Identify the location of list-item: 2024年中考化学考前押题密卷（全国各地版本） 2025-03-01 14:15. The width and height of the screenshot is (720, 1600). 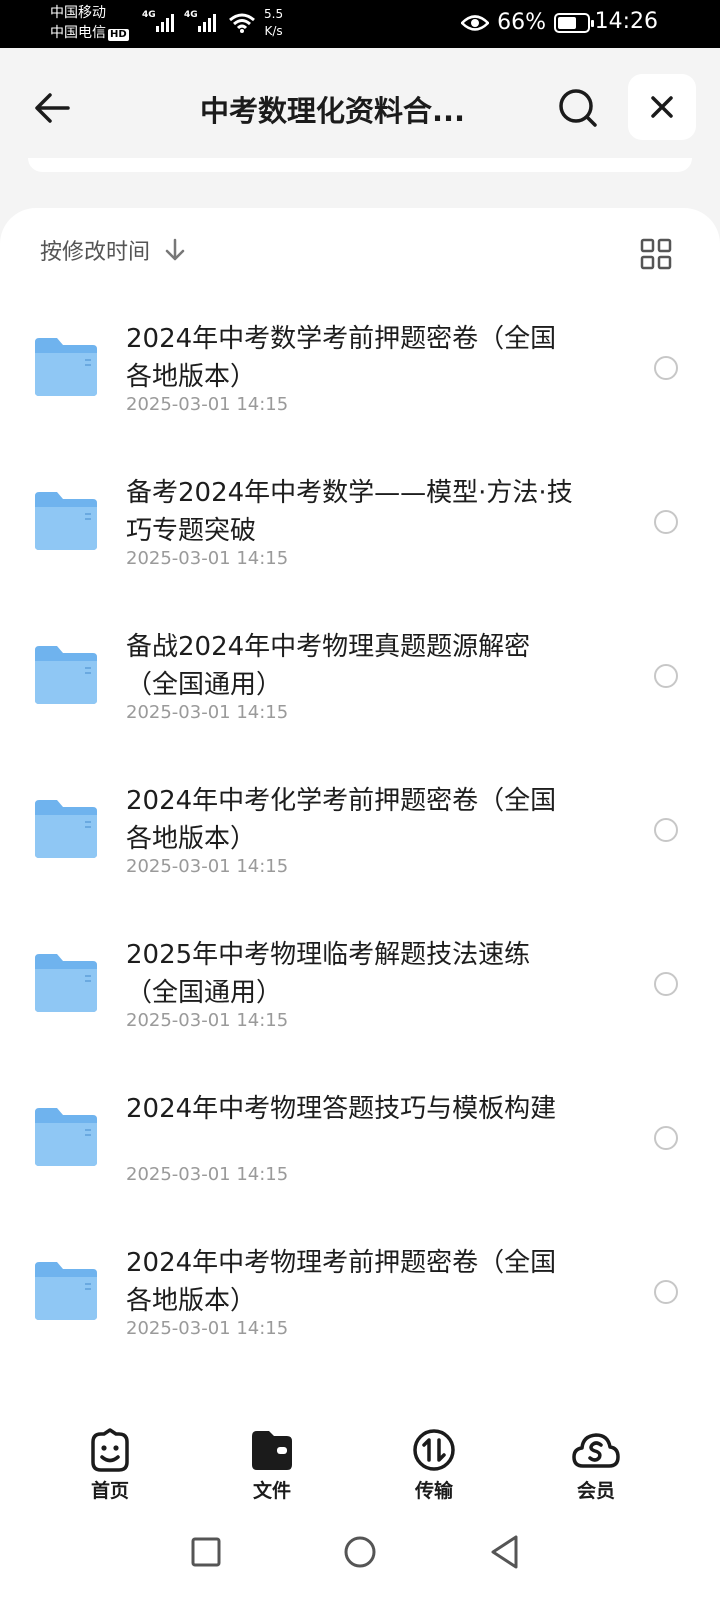
(360, 831).